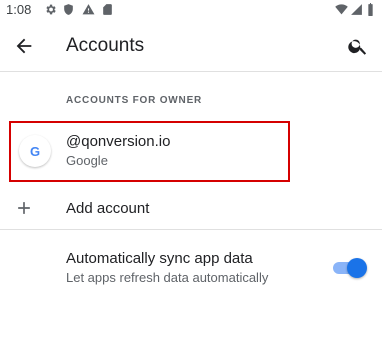  Describe the element at coordinates (51, 9) in the screenshot. I see `gear-icon` at that location.